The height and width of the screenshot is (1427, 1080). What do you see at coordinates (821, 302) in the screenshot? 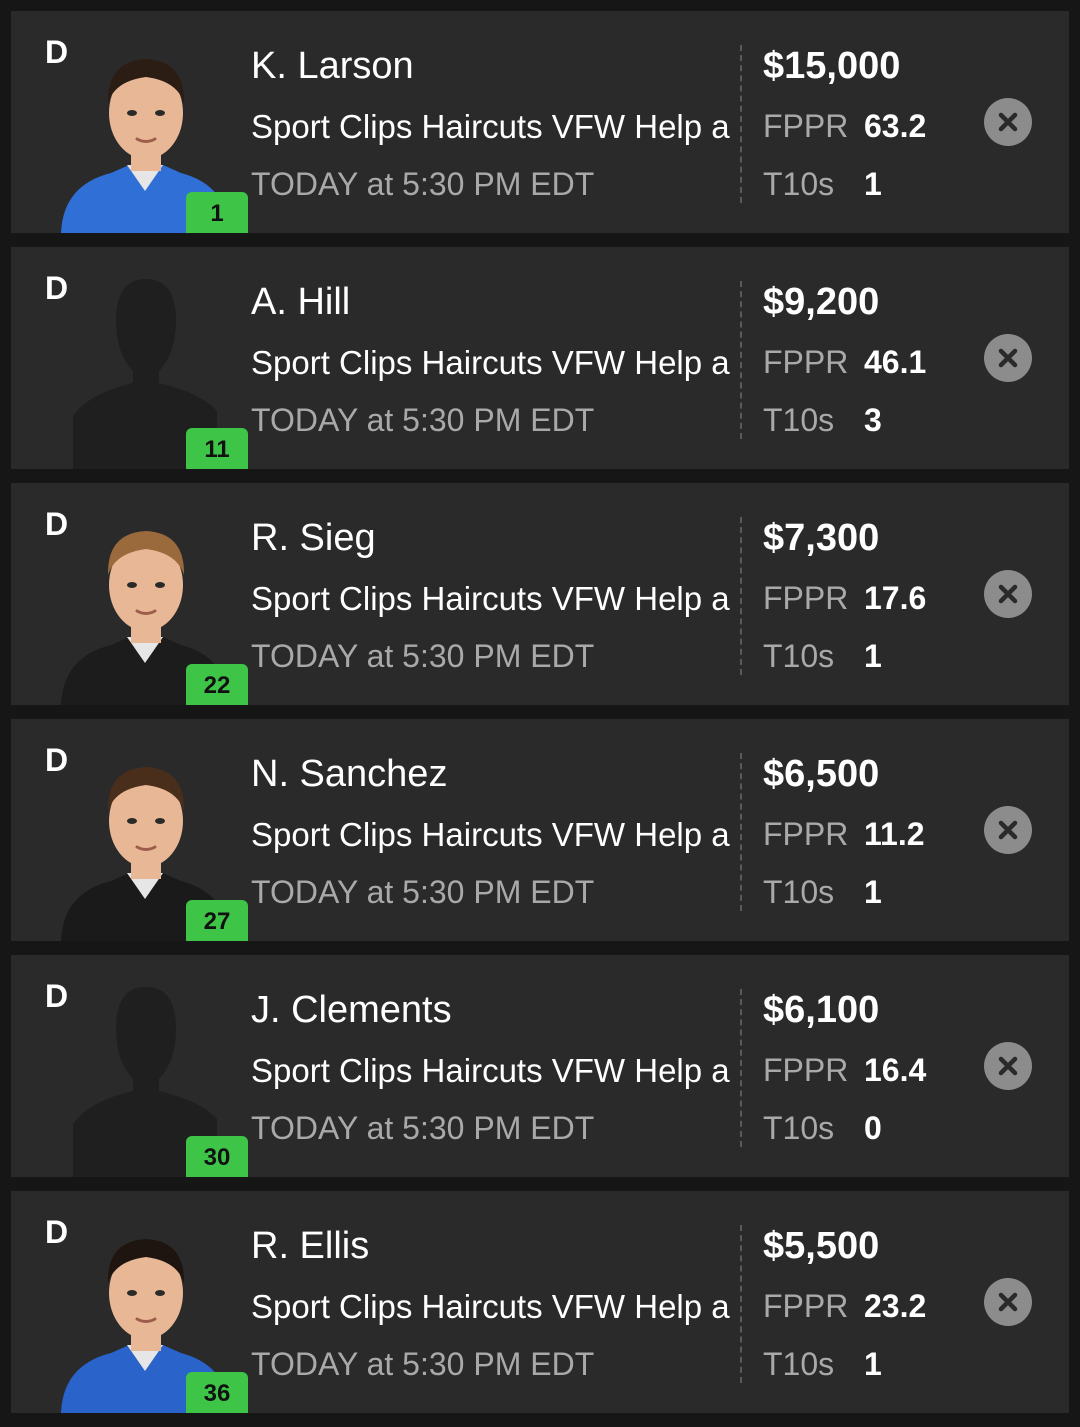
I see `salary: $9,200` at bounding box center [821, 302].